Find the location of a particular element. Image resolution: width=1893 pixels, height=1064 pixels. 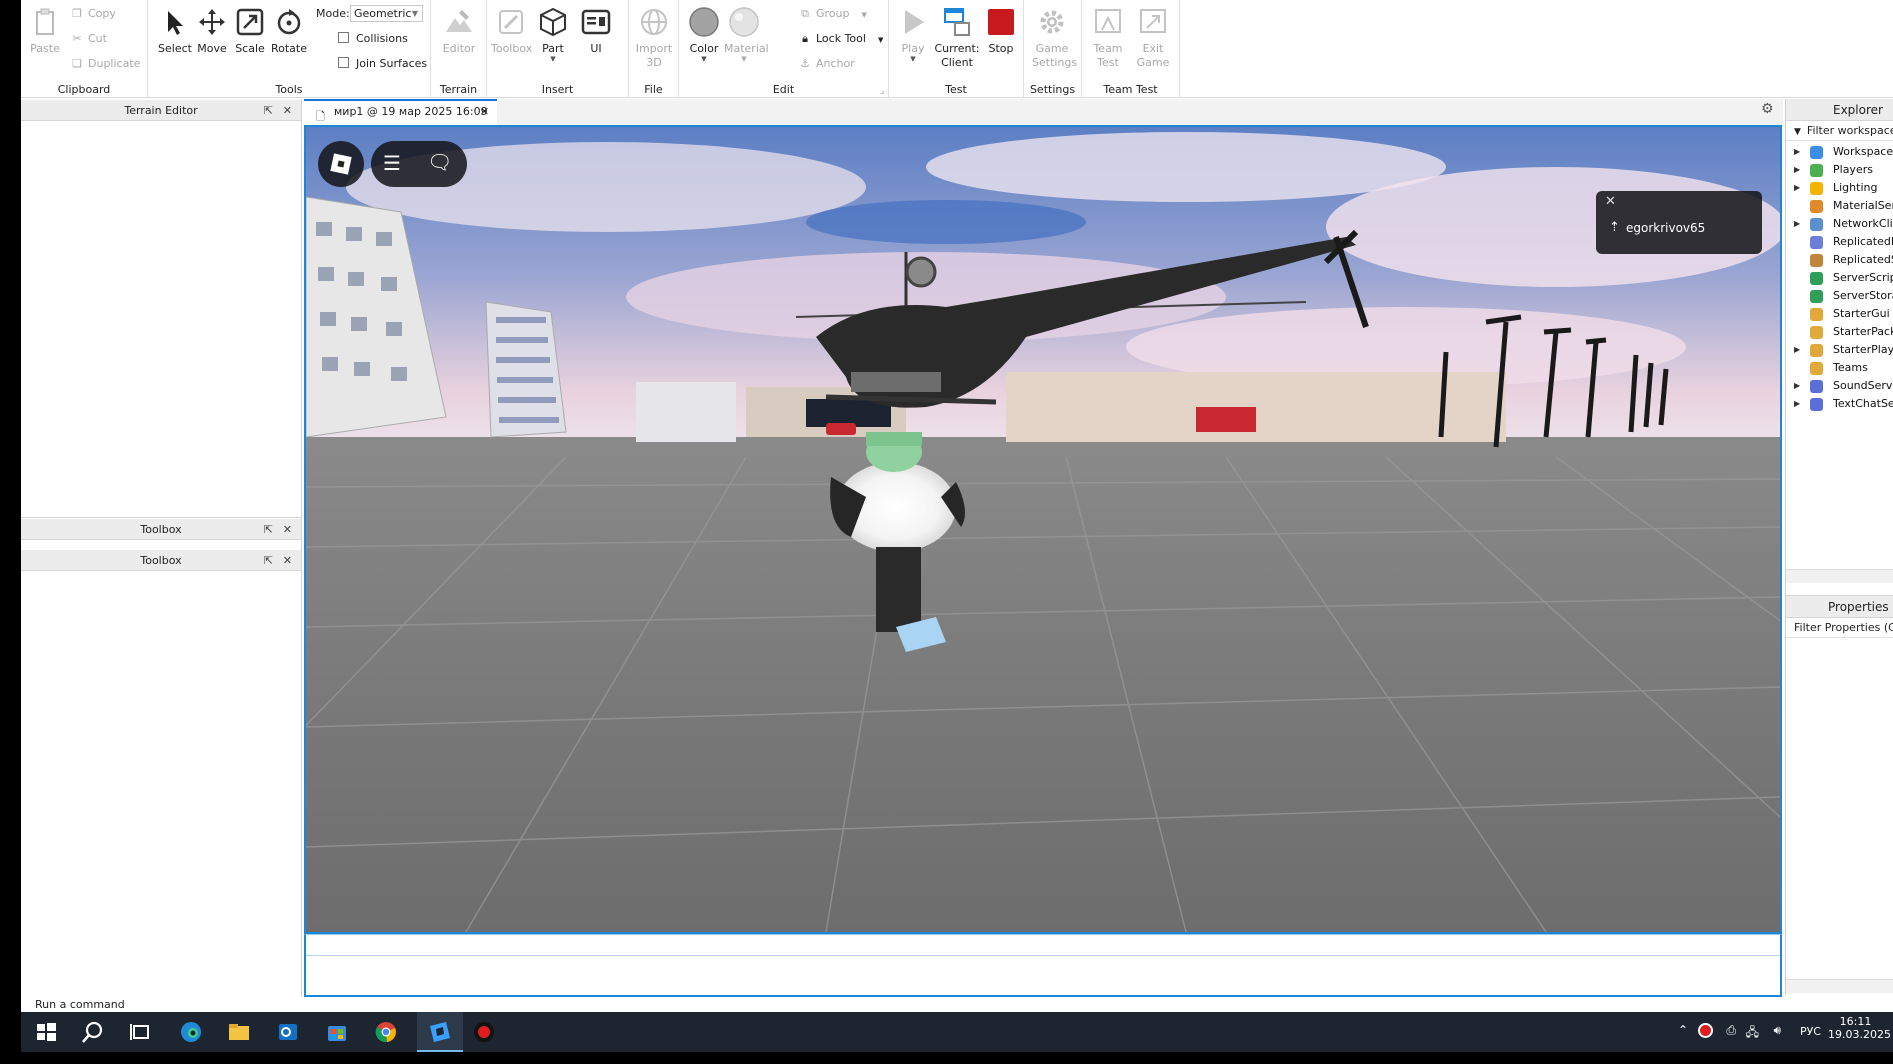

join-surfaces-checkbox is located at coordinates (343, 62).